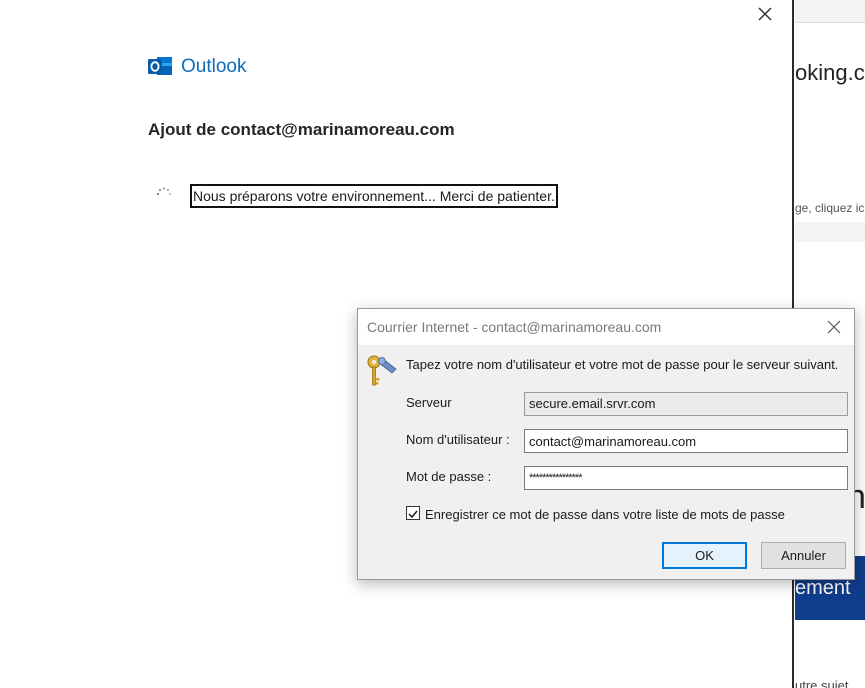 This screenshot has width=865, height=688. What do you see at coordinates (823, 588) in the screenshot?
I see `background-banner-label: ement` at bounding box center [823, 588].